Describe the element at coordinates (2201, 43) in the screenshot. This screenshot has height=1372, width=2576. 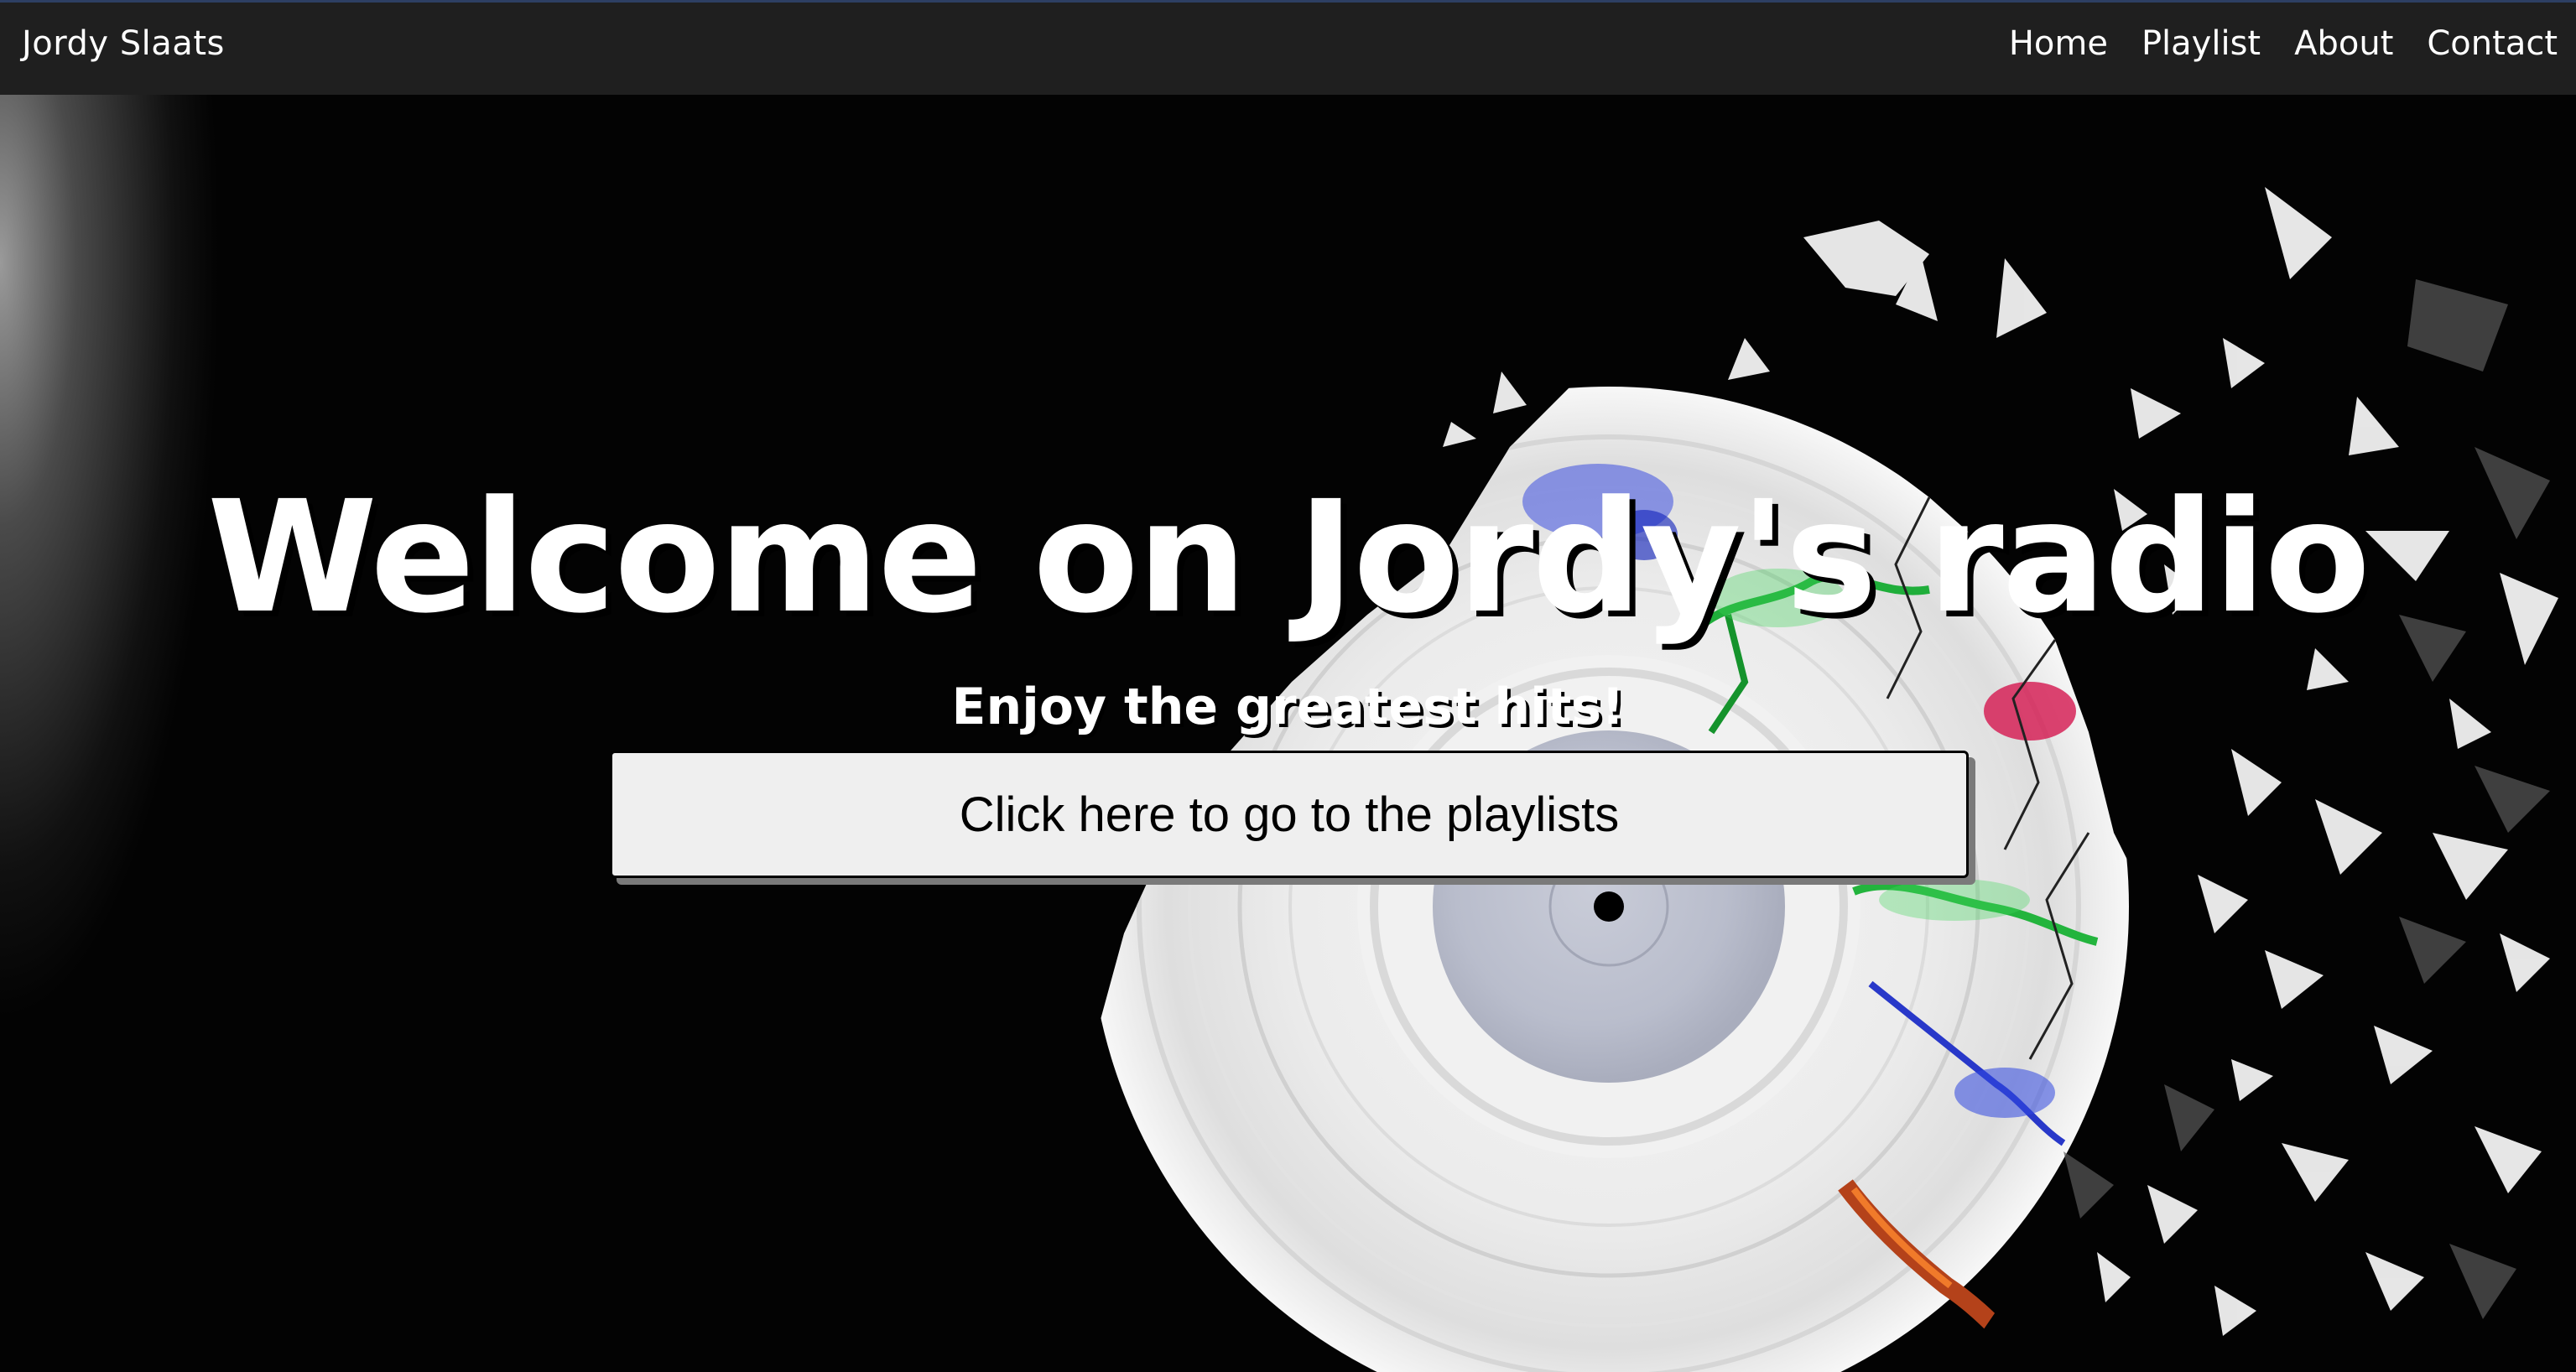
I see `nav-link-playlist: Playlist` at that location.